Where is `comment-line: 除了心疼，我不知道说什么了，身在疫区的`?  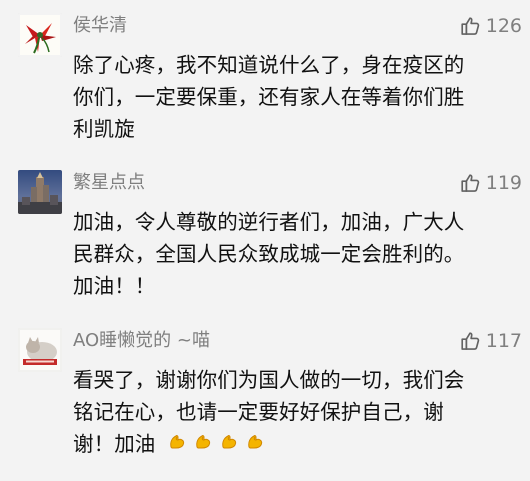
comment-line: 除了心疼，我不知道说什么了，身在疫区的 is located at coordinates (269, 65).